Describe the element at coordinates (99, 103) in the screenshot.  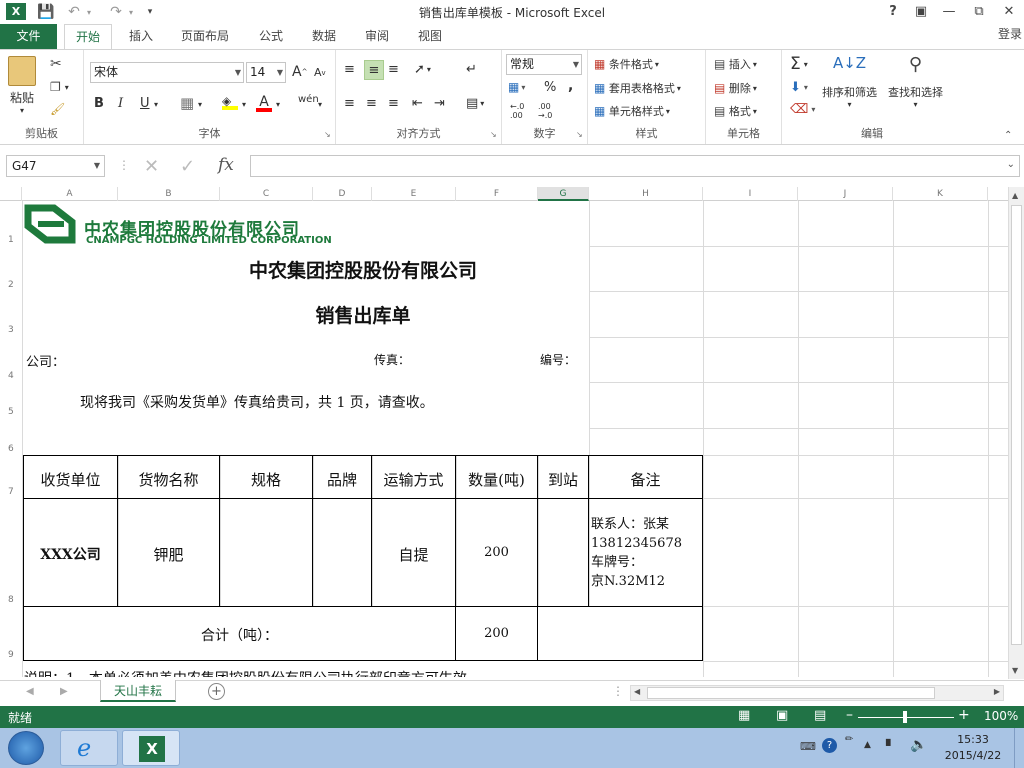
I see `bold-button: B` at that location.